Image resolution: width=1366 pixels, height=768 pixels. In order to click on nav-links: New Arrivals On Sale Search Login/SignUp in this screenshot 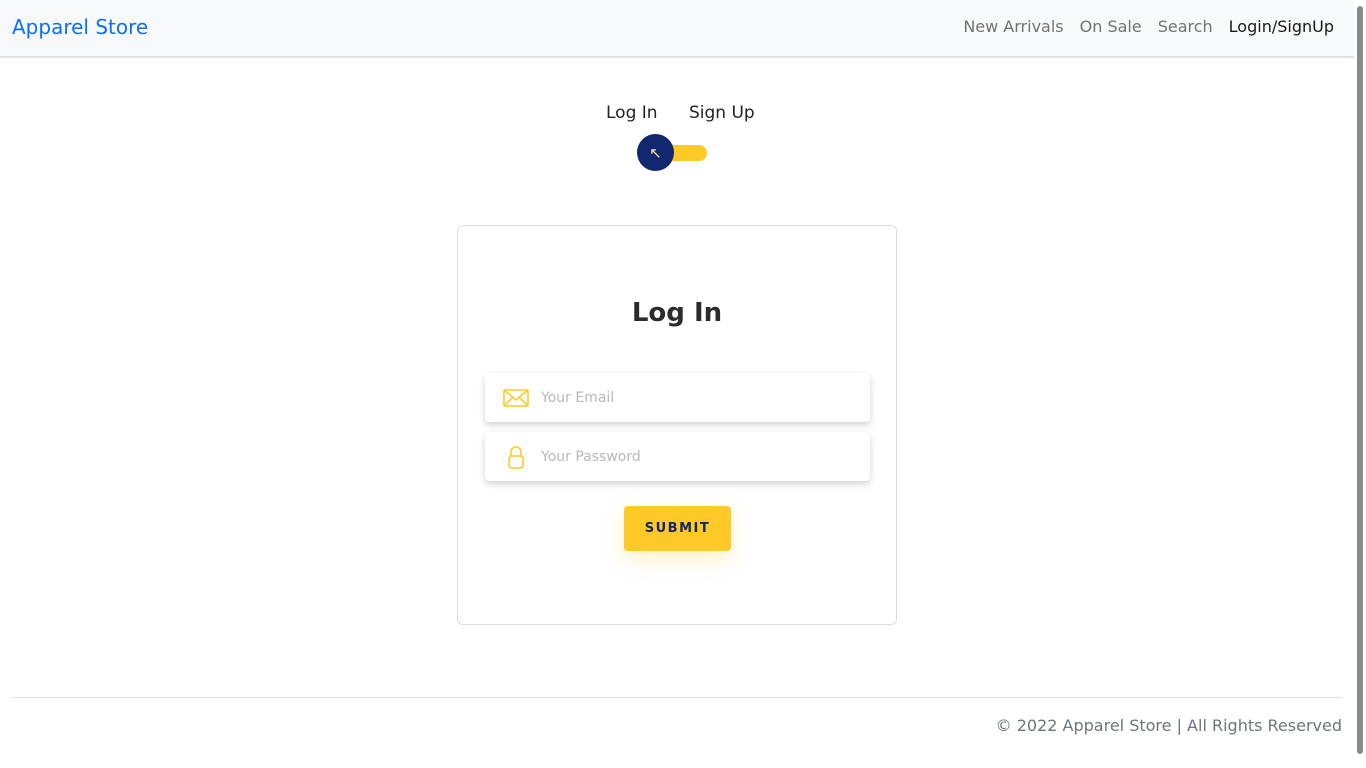, I will do `click(1148, 26)`.